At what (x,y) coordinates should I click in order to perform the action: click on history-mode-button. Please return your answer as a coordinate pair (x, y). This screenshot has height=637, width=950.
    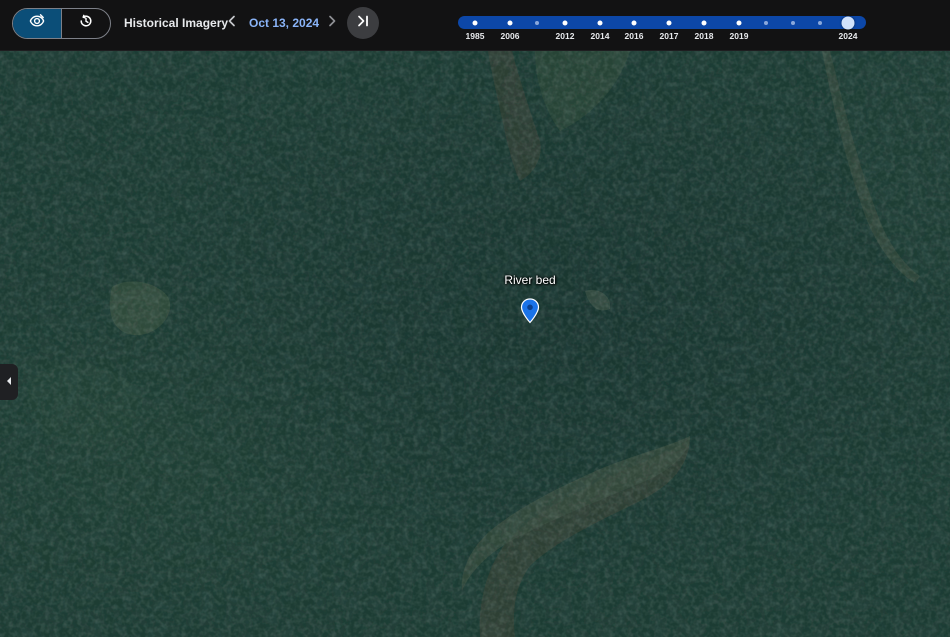
    Looking at the image, I should click on (86, 23).